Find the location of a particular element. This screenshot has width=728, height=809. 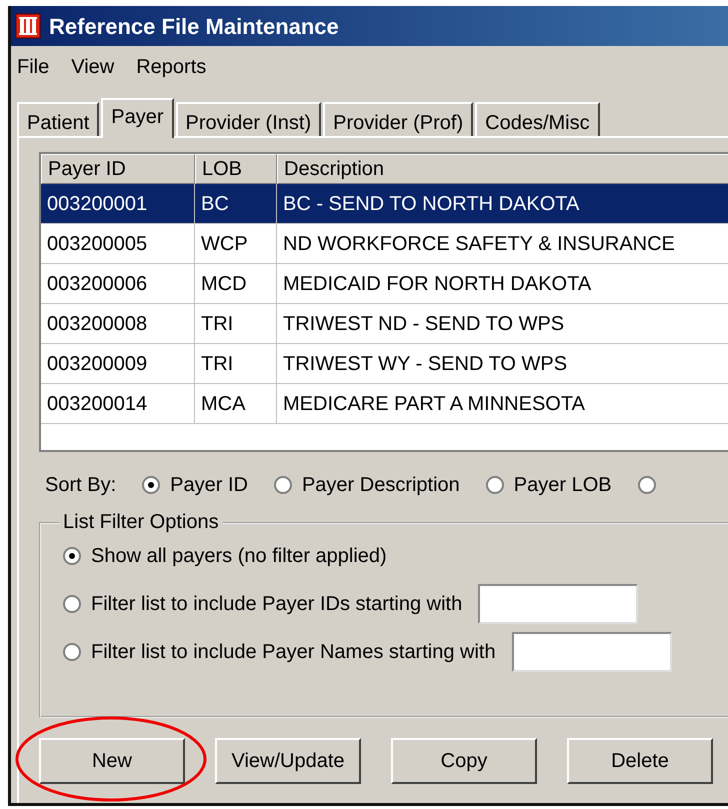

table-cell: MCA is located at coordinates (236, 404).